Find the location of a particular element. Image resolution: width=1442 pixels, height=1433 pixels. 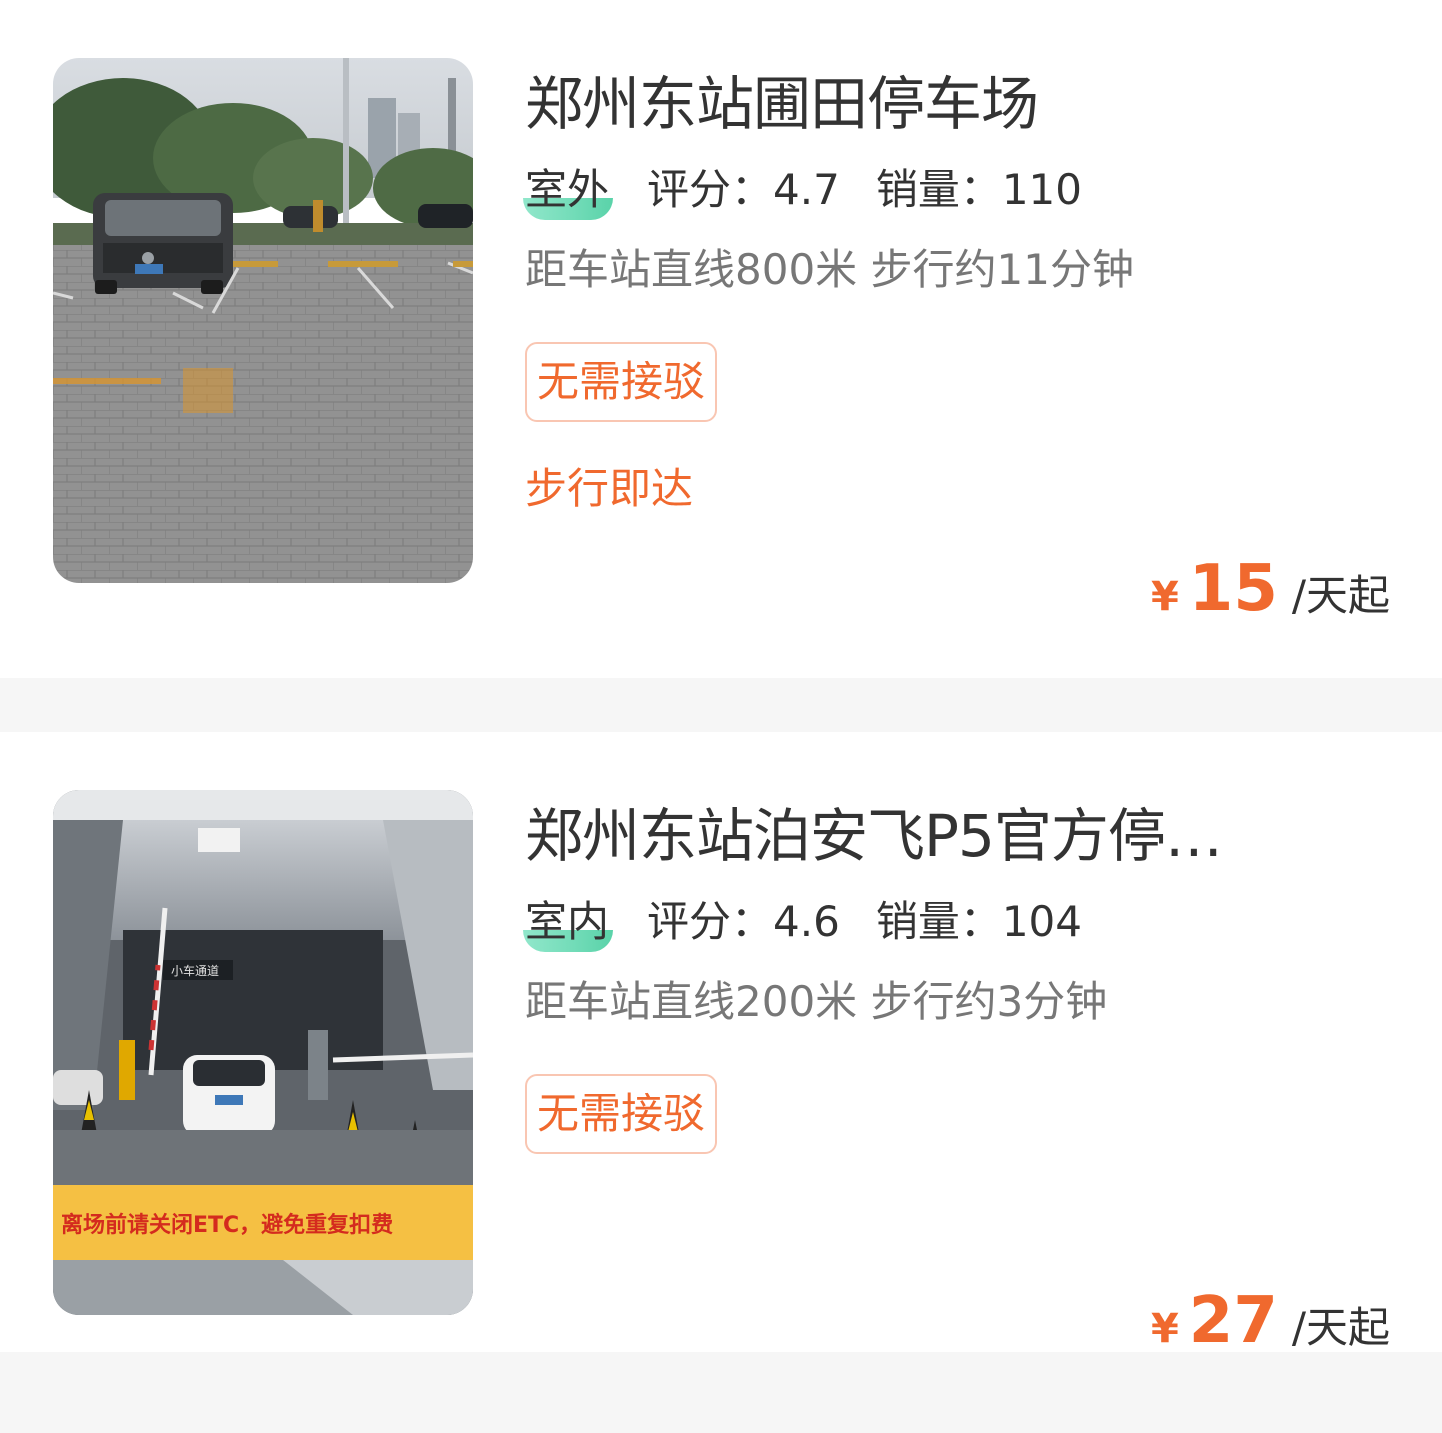

walk-note: 步行即达 is located at coordinates (609, 488).